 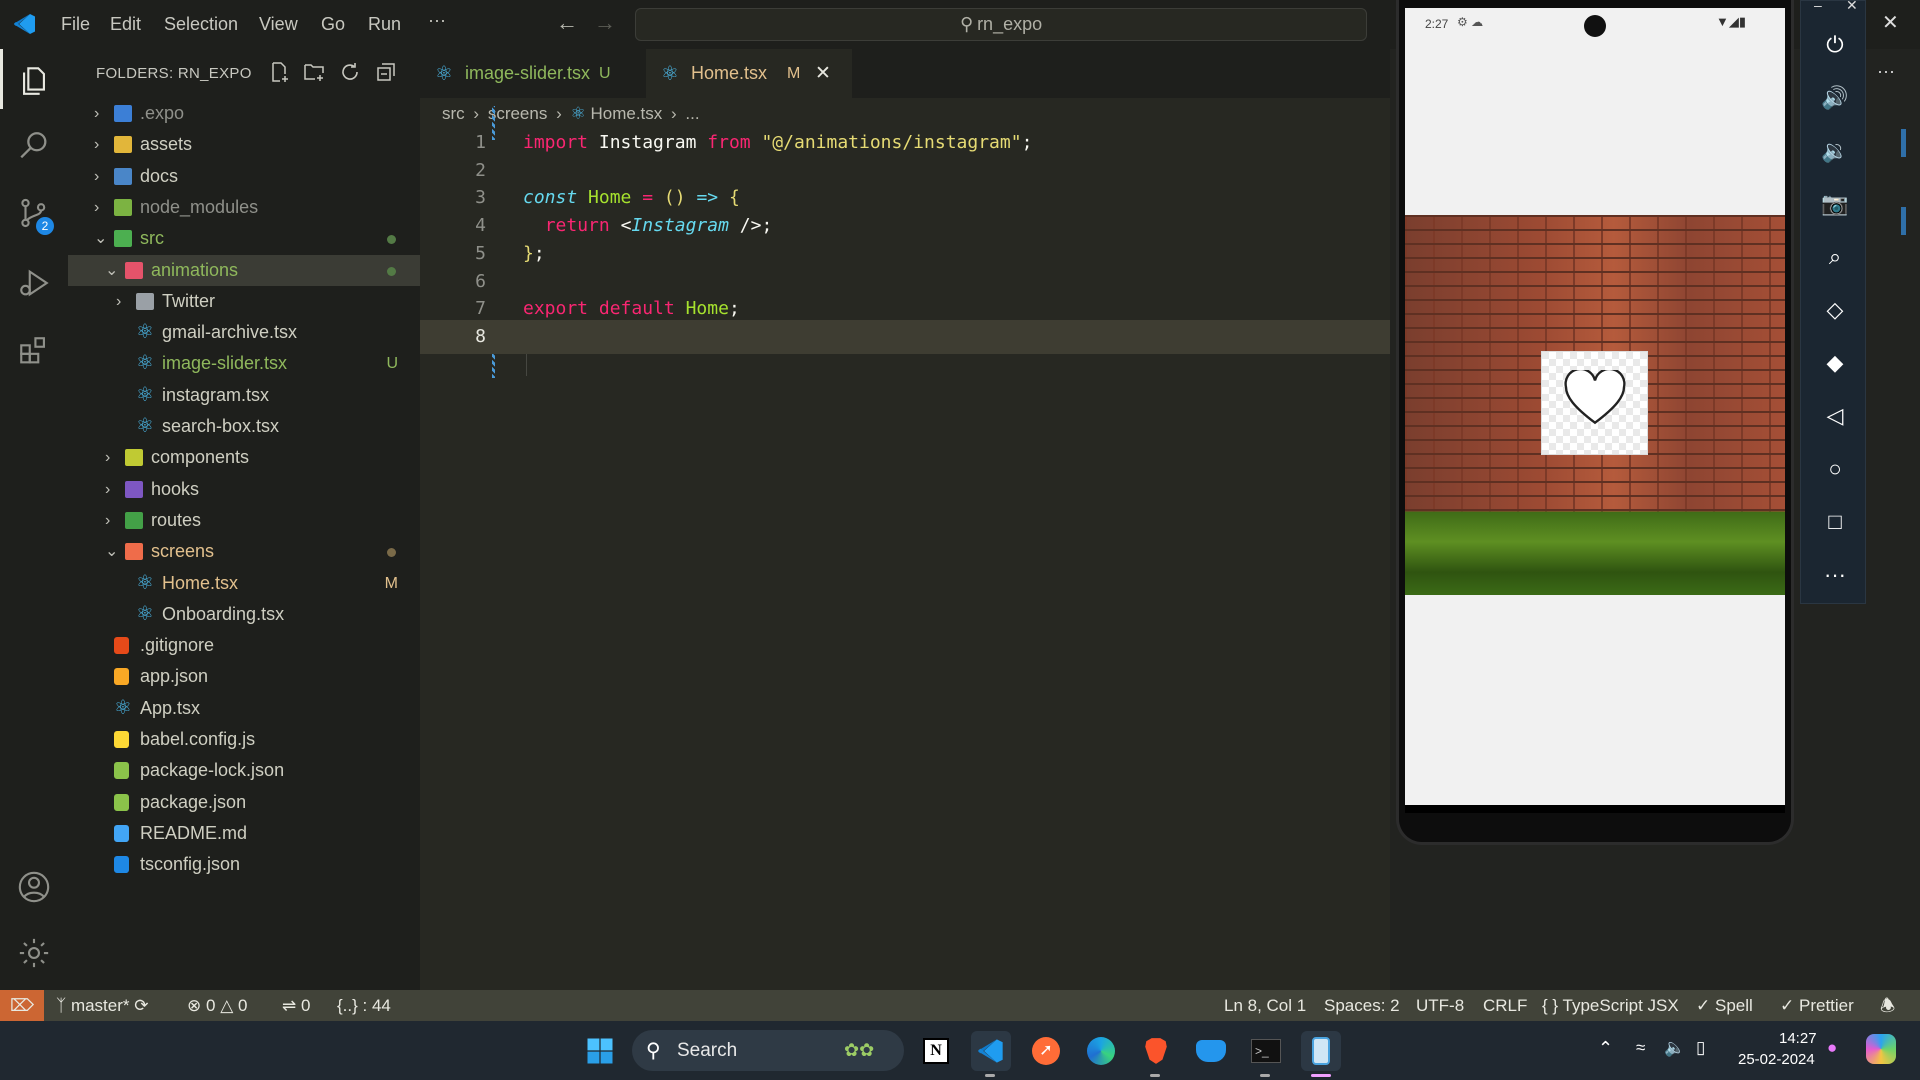 What do you see at coordinates (244, 238) in the screenshot?
I see `tree-item: ⌄ src` at bounding box center [244, 238].